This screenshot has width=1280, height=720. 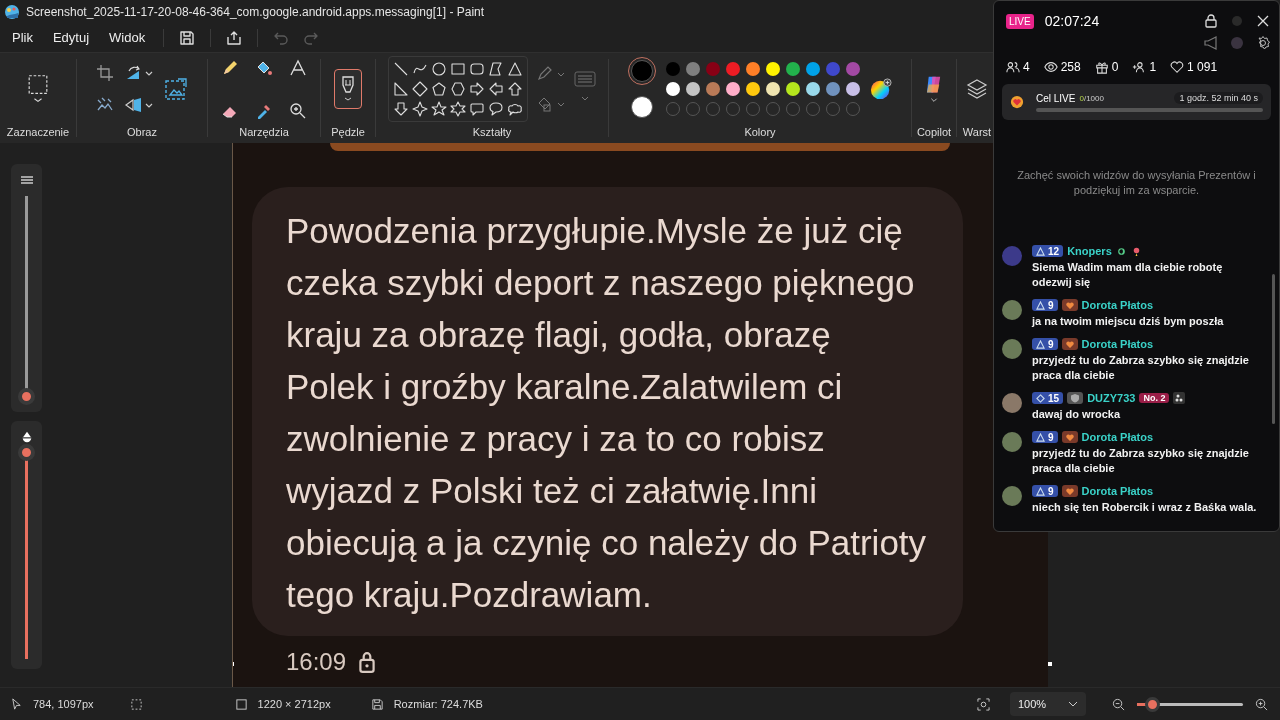 What do you see at coordinates (1211, 21) in the screenshot?
I see `lock-icon` at bounding box center [1211, 21].